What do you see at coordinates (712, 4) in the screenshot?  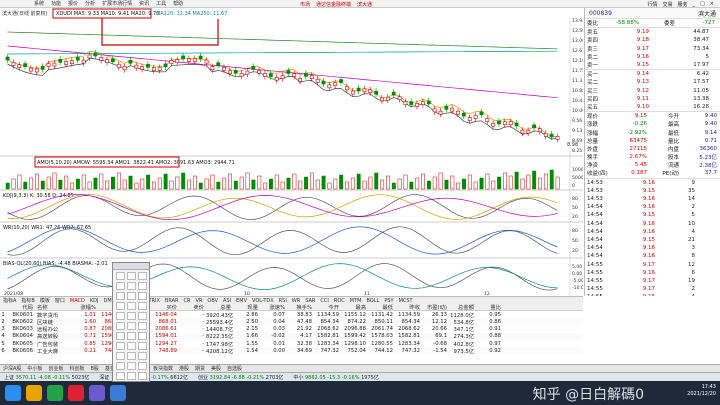 I see `window-control: ×` at bounding box center [712, 4].